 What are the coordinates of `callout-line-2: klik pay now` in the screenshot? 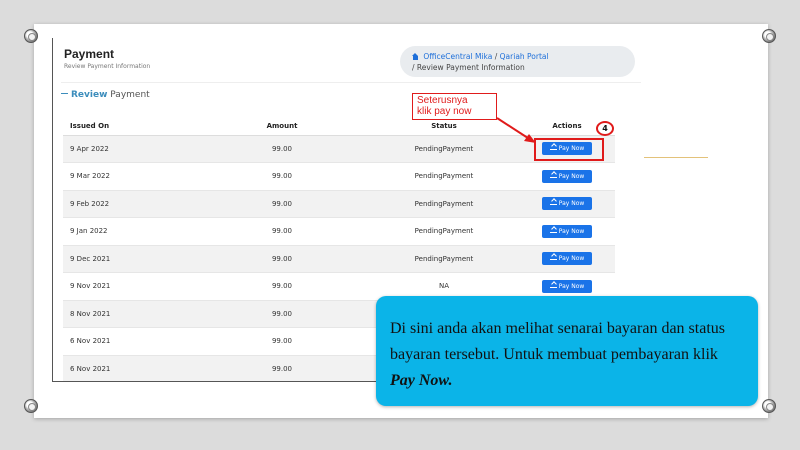 It's located at (444, 111).